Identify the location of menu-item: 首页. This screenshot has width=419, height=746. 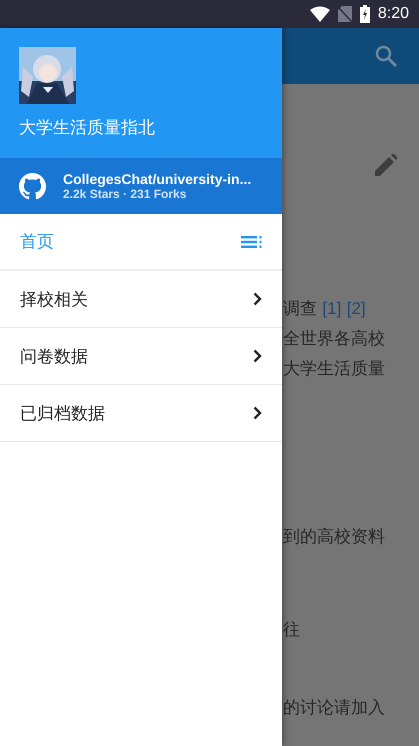
(141, 242).